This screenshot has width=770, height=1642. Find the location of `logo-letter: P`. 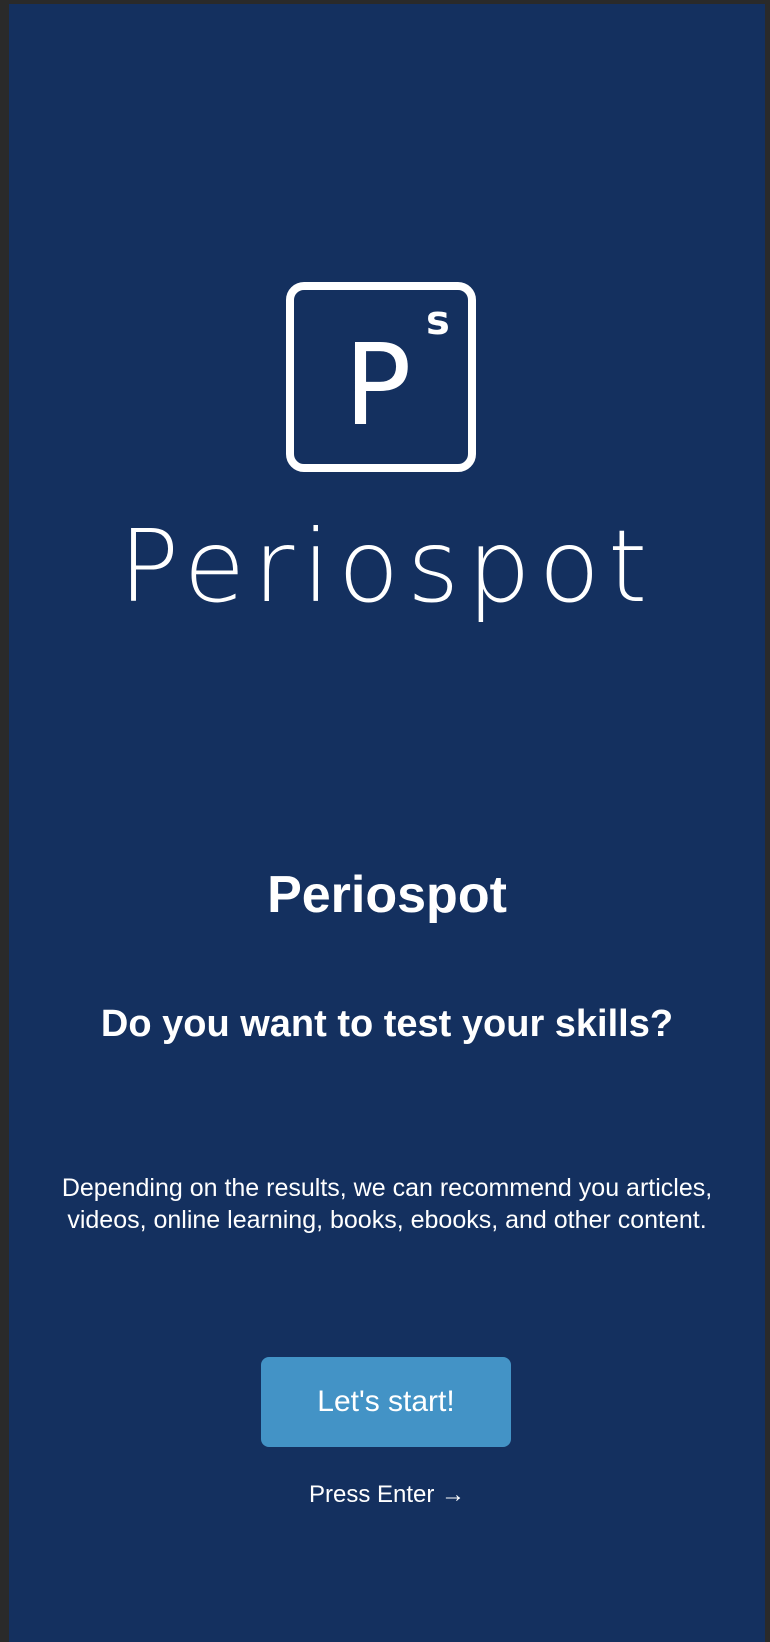

logo-letter: P is located at coordinates (378, 386).